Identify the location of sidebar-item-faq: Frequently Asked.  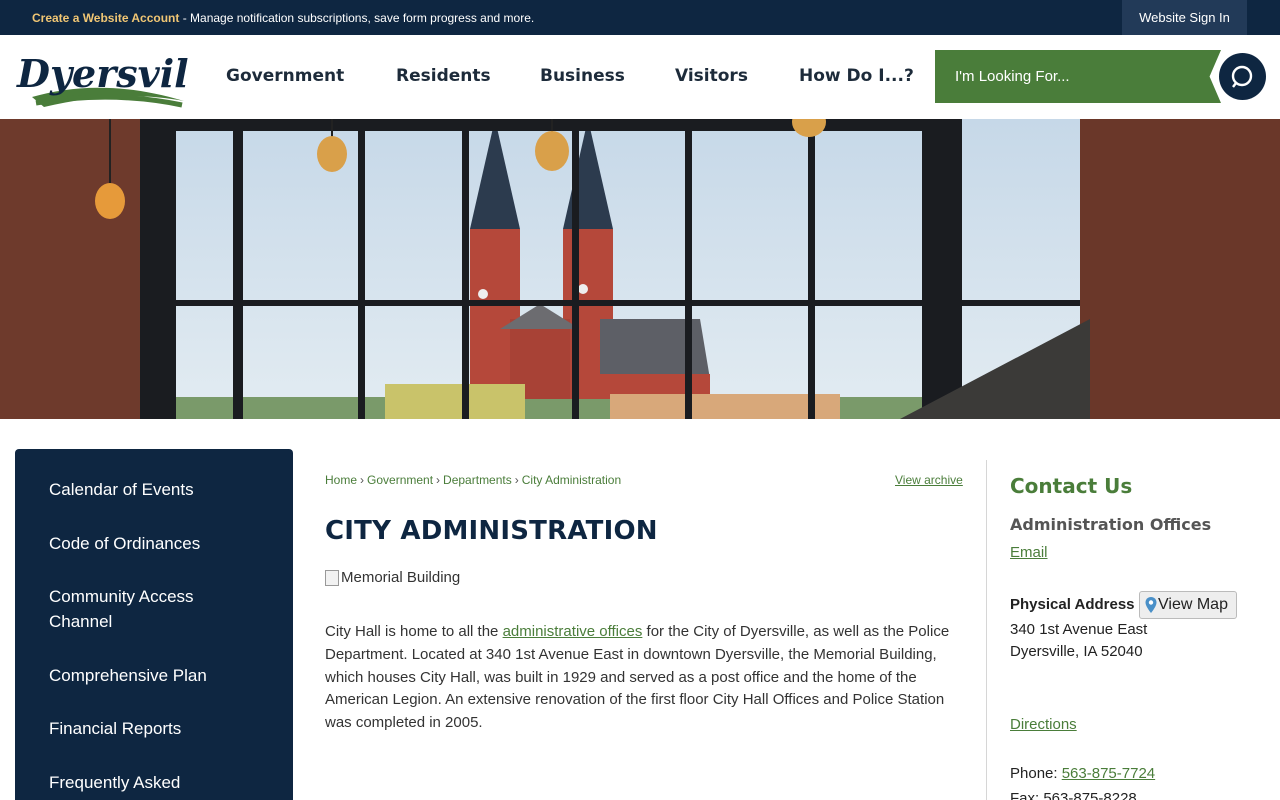
(149, 782).